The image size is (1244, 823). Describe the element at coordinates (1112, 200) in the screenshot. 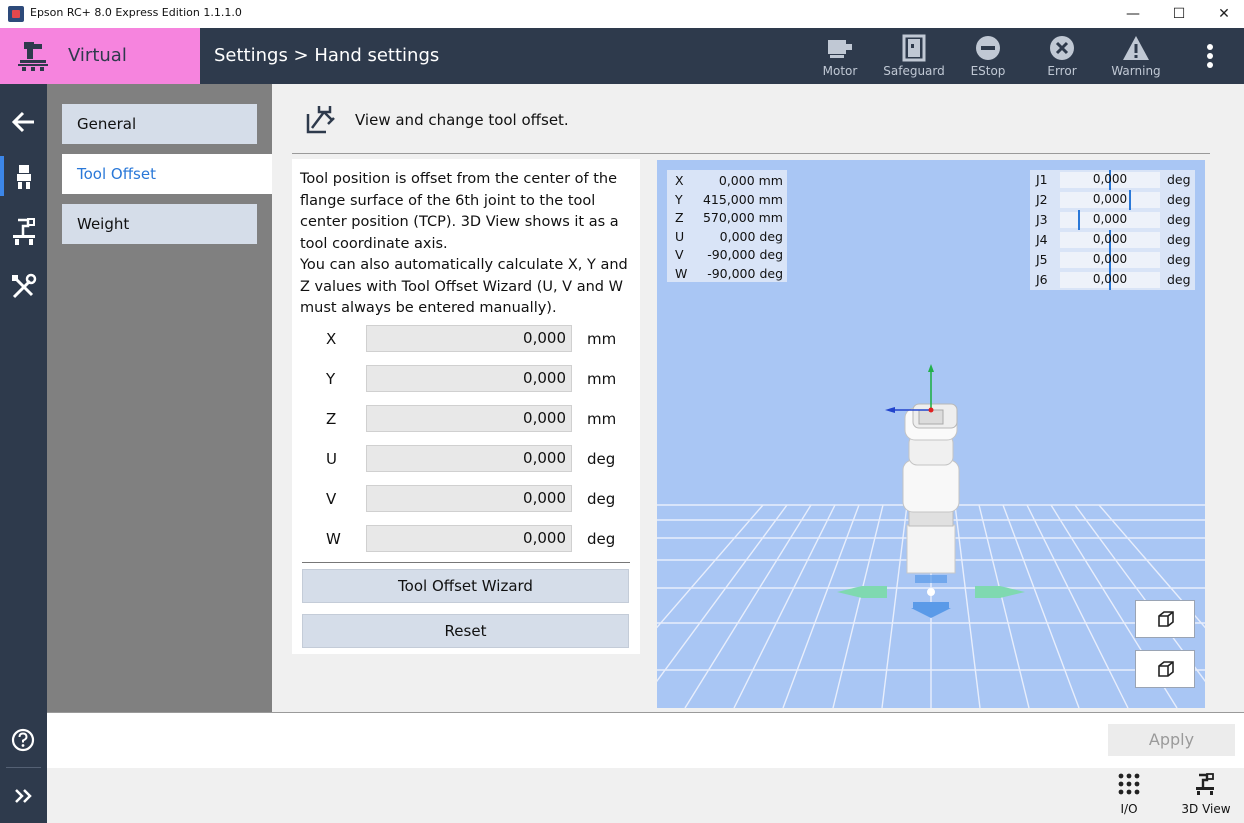

I see `joint-row-j2: J2 0,000 deg` at that location.